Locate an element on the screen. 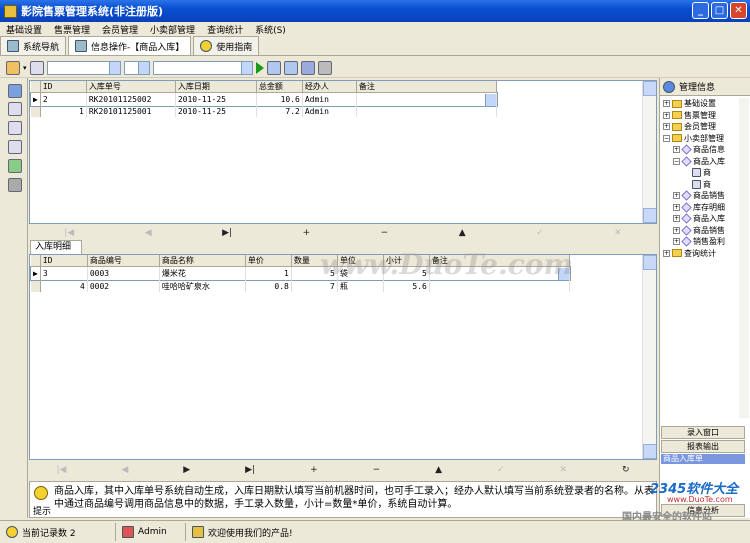  cell-unit: 瓶 is located at coordinates (360, 286).